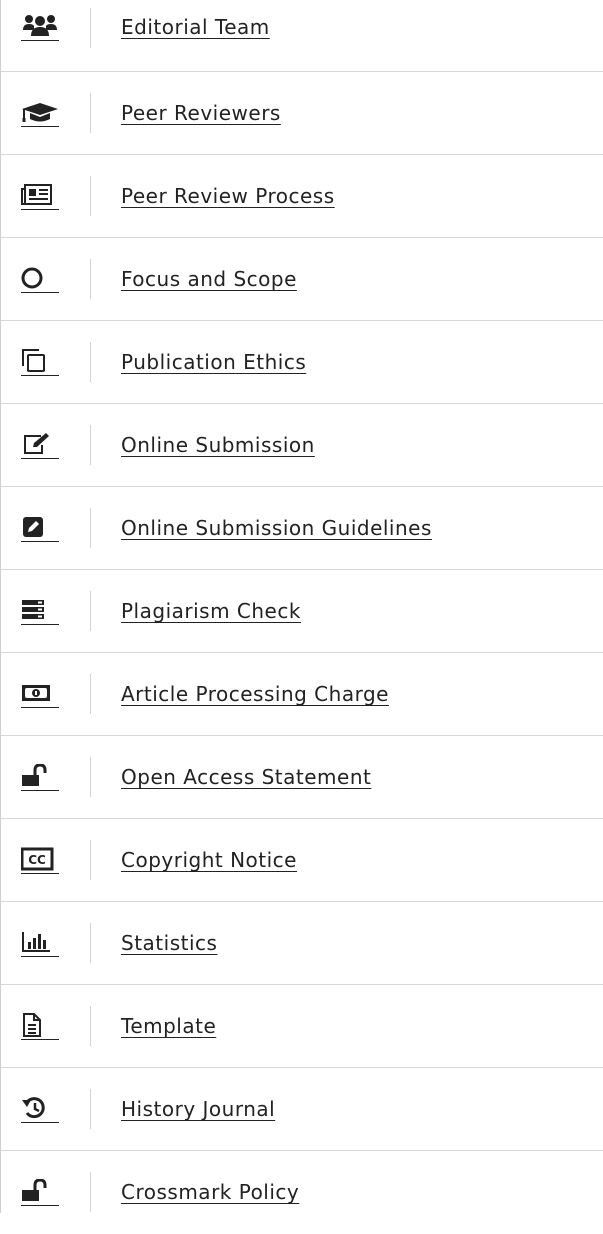  What do you see at coordinates (41, 445) in the screenshot?
I see `edit-icon` at bounding box center [41, 445].